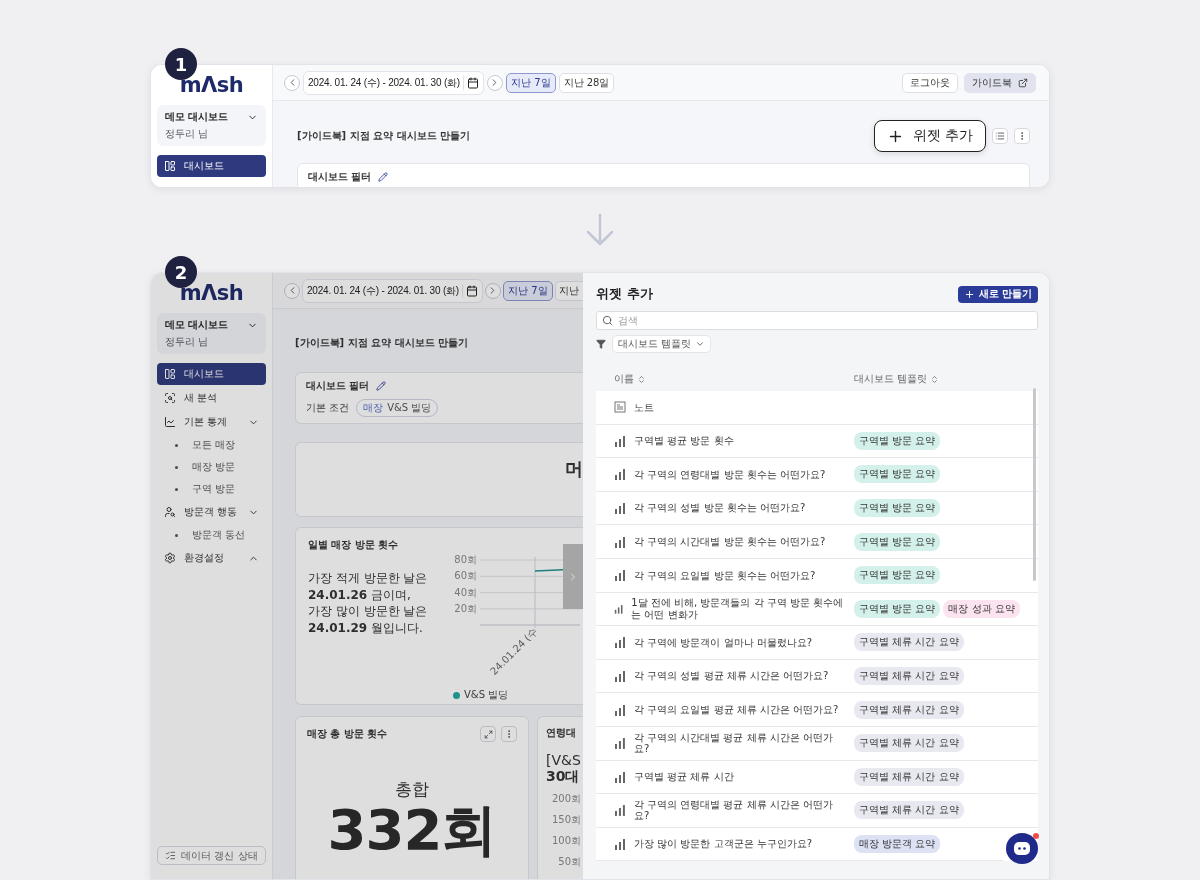  What do you see at coordinates (412, 789) in the screenshot?
I see `total-label: 총합` at bounding box center [412, 789].